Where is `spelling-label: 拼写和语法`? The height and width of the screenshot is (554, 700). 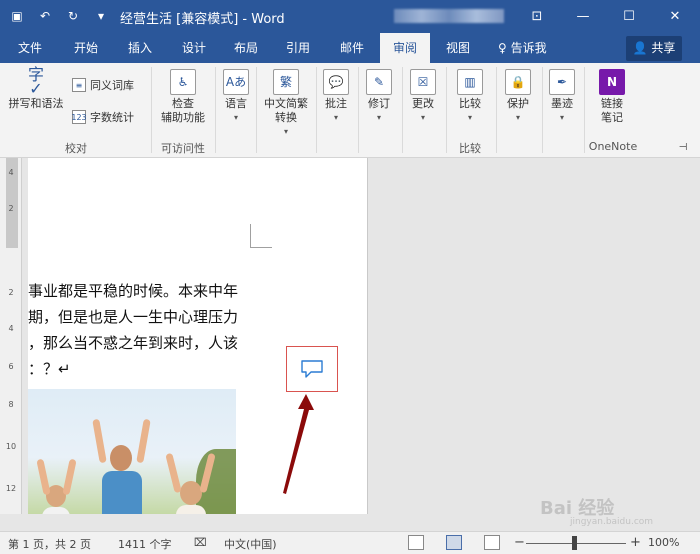 spelling-label: 拼写和语法 is located at coordinates (36, 103).